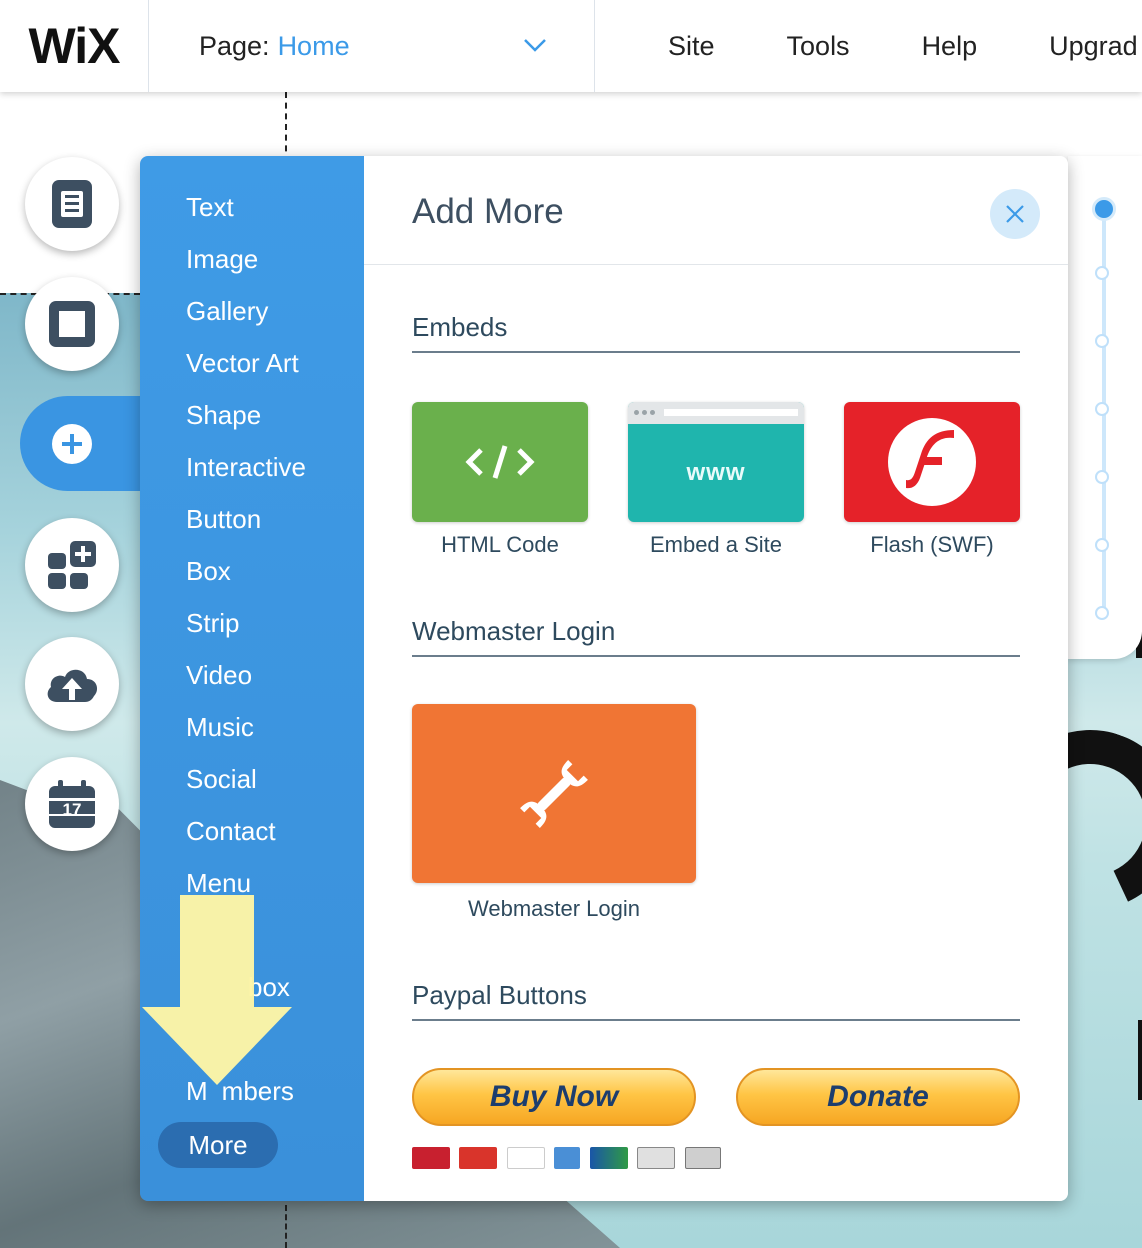 Image resolution: width=1142 pixels, height=1248 pixels. What do you see at coordinates (218, 1145) in the screenshot?
I see `category-more: More` at bounding box center [218, 1145].